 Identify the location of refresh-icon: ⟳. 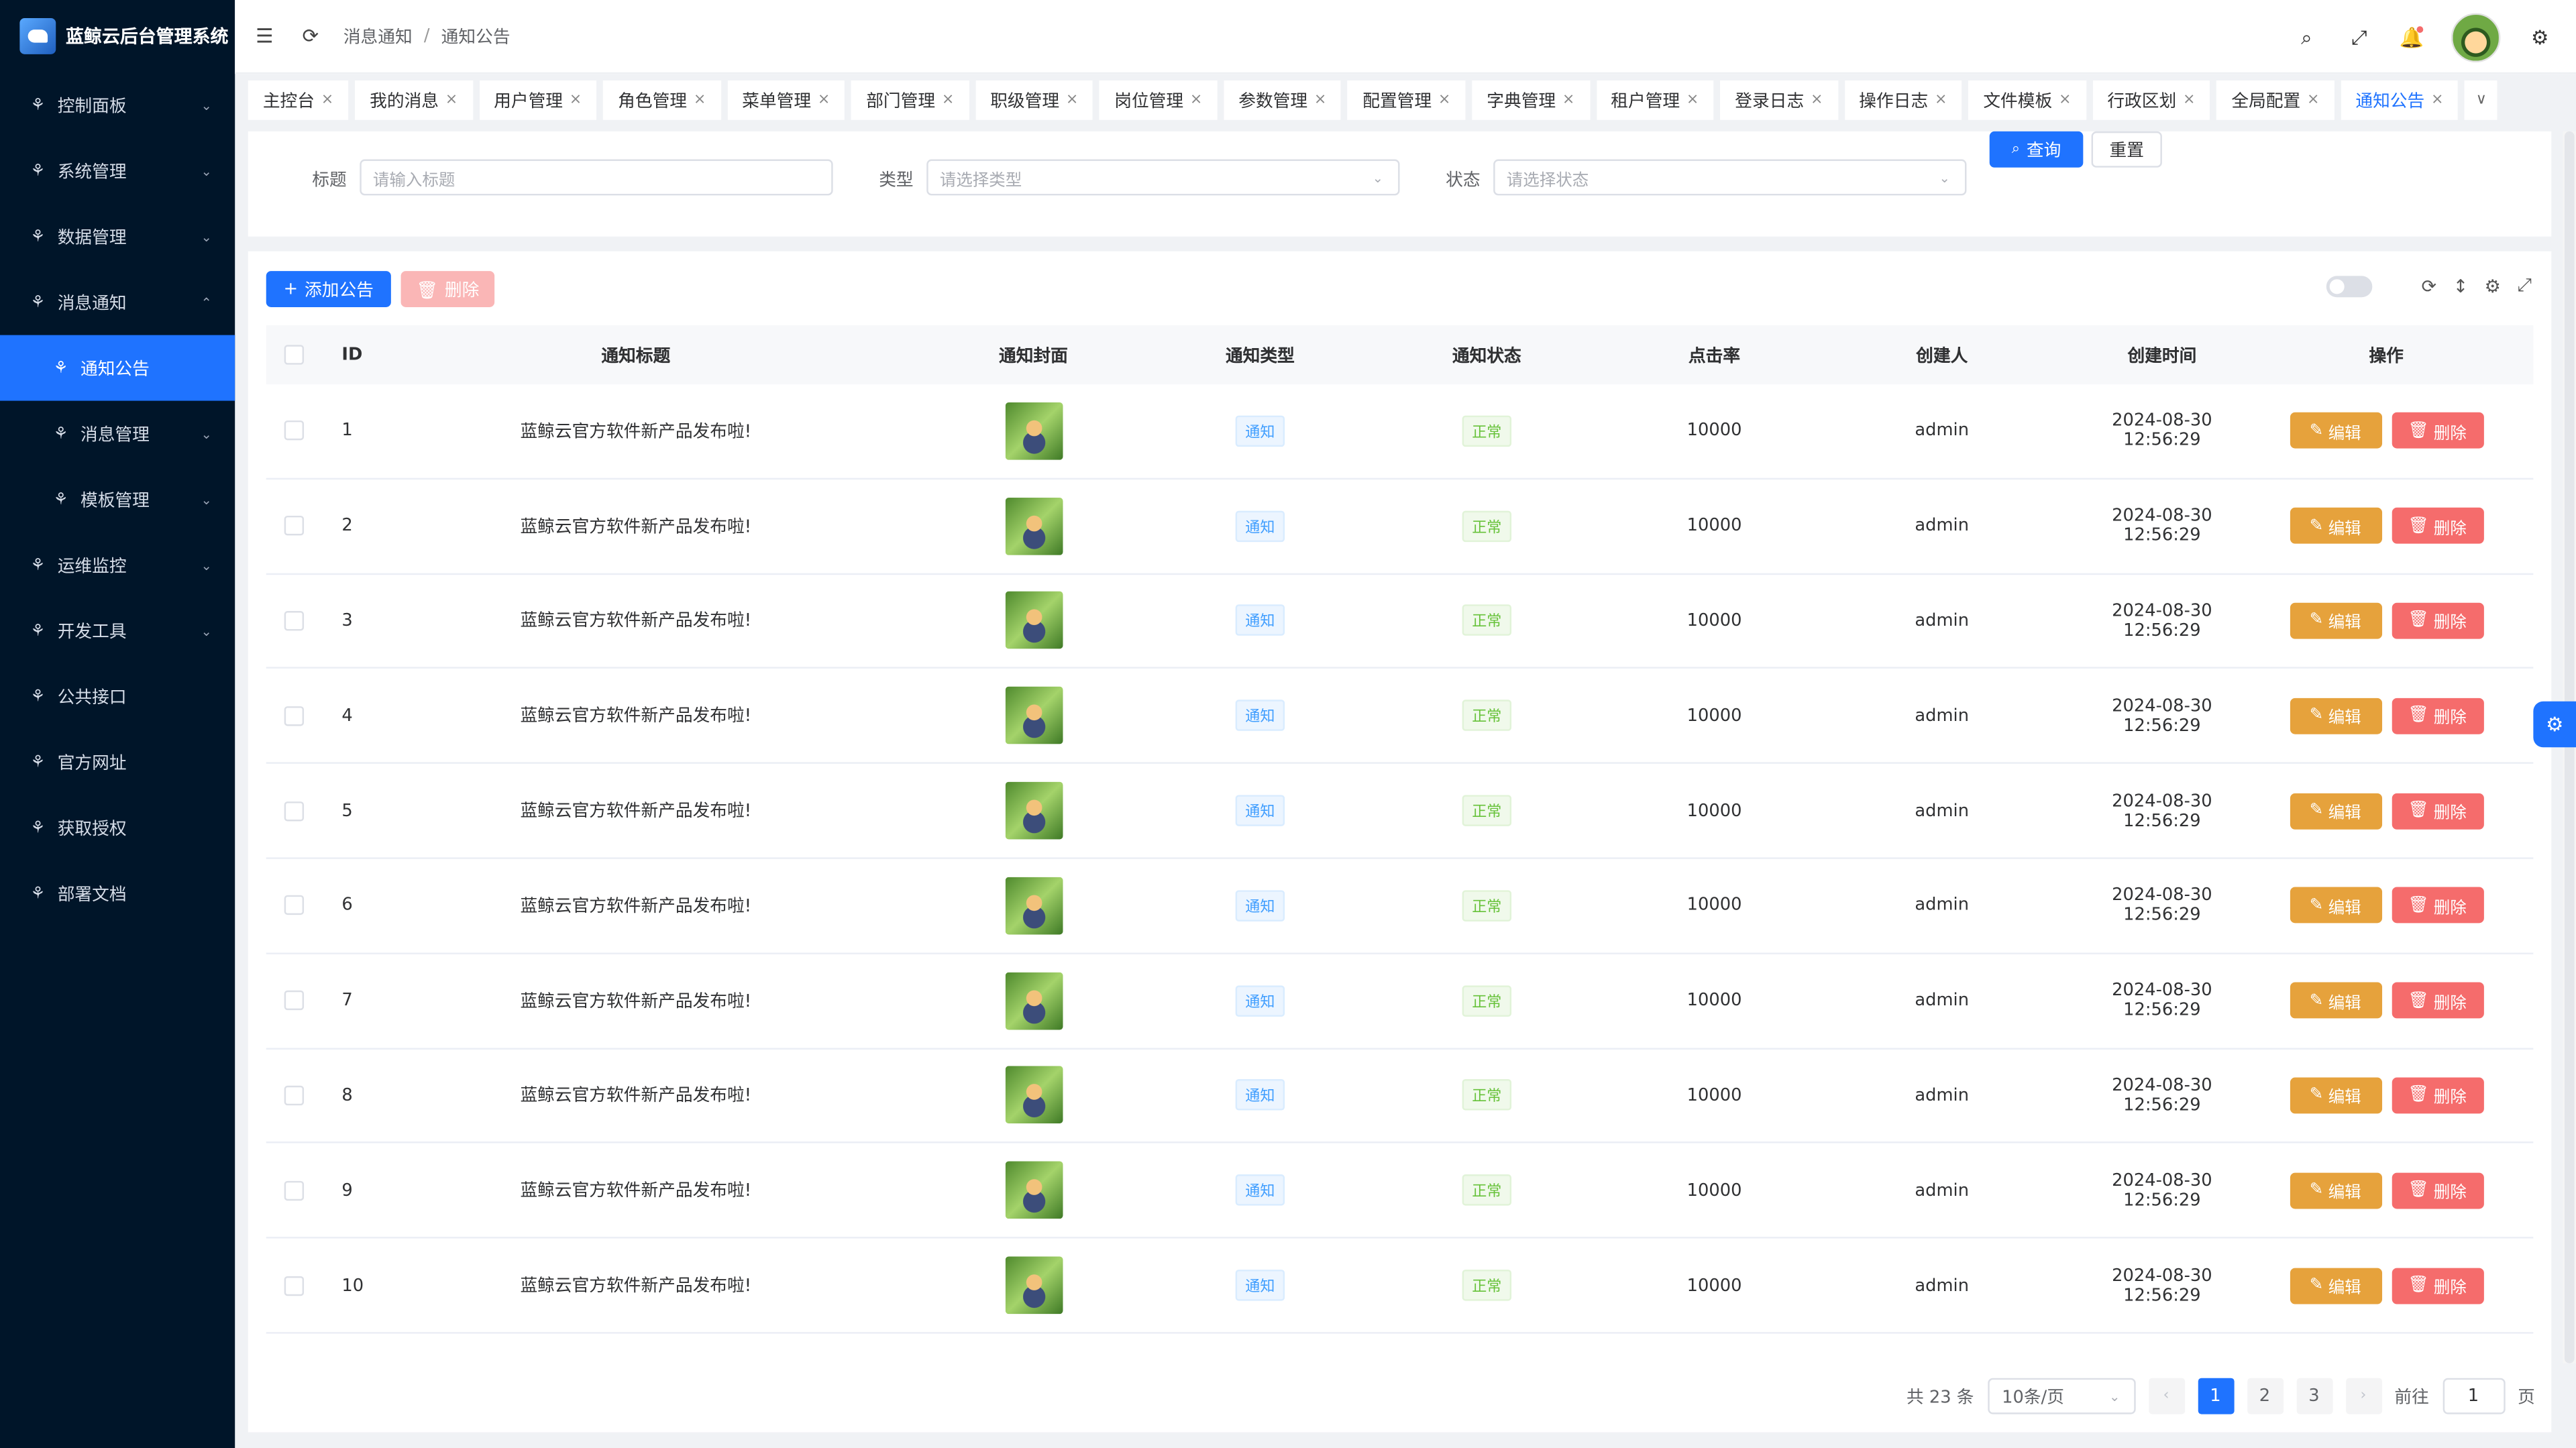
(2429, 285).